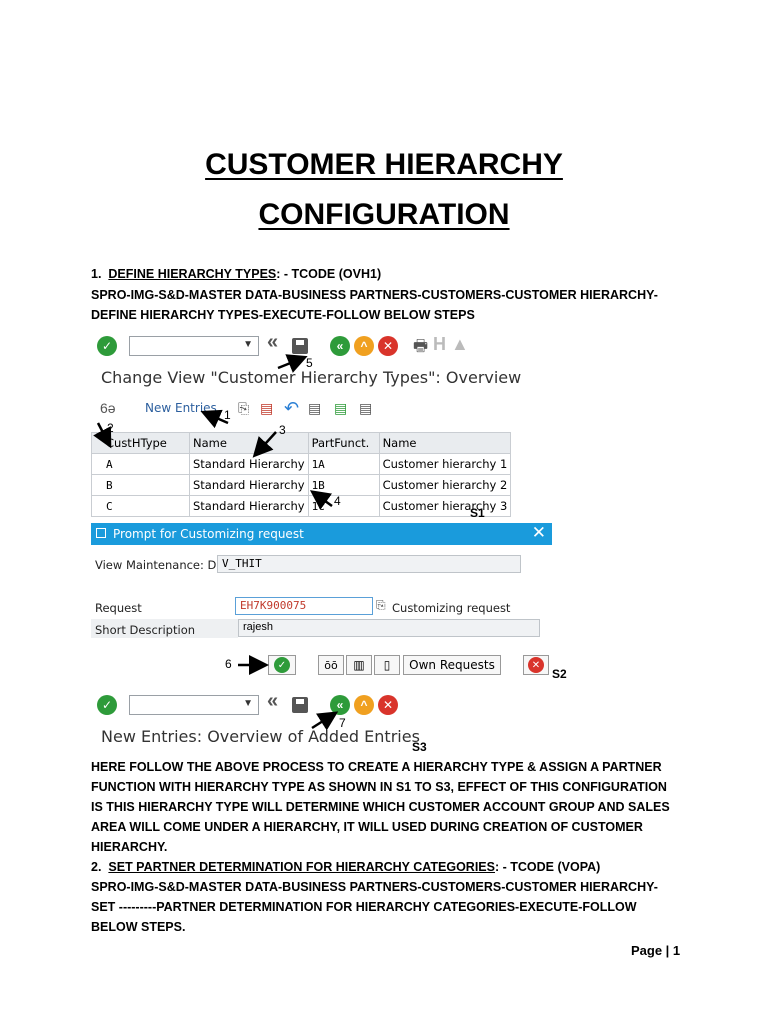 The image size is (768, 1024). What do you see at coordinates (656, 950) in the screenshot?
I see `page-number: Page | 1` at bounding box center [656, 950].